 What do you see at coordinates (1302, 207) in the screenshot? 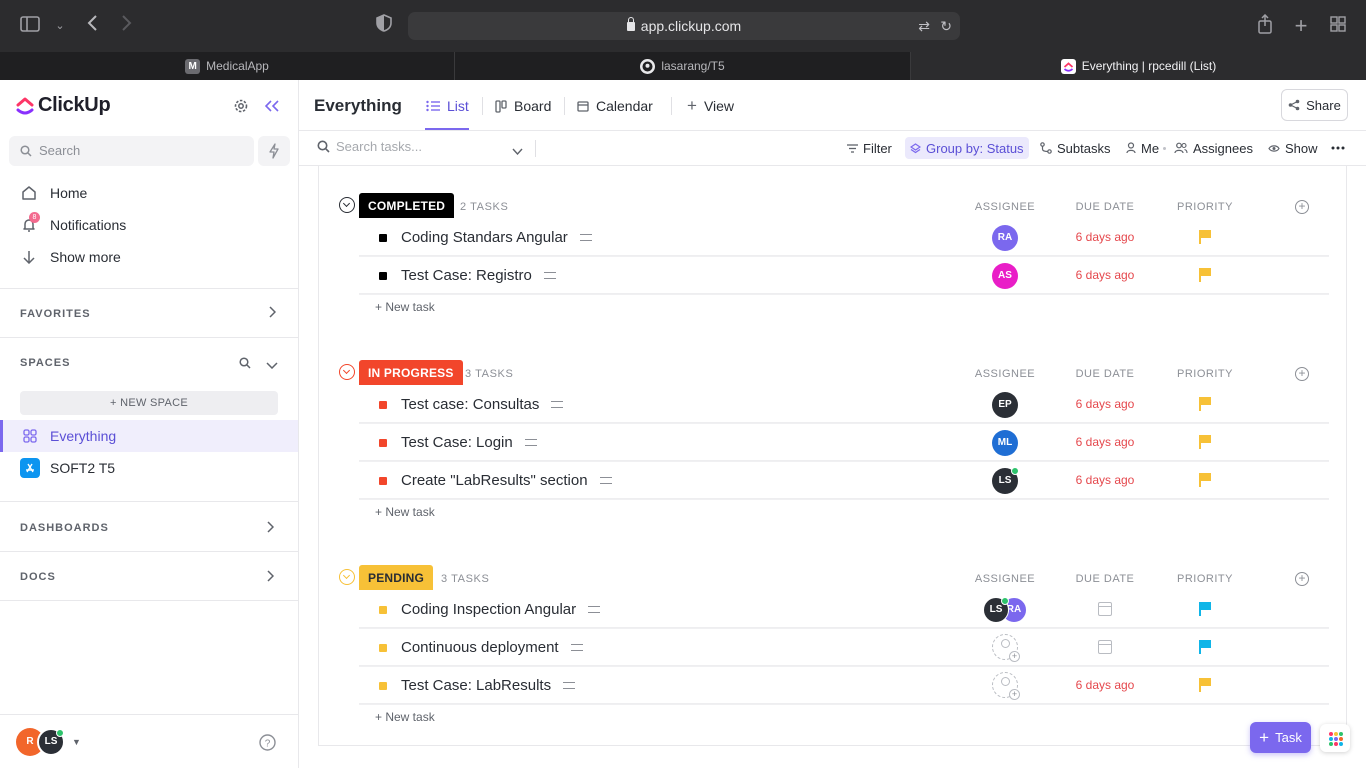
I see `add-column-icon: +` at bounding box center [1302, 207].